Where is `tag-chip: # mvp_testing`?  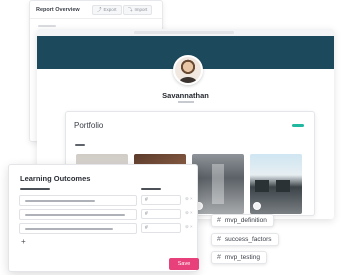
tag-chip: # mvp_testing is located at coordinates (239, 257).